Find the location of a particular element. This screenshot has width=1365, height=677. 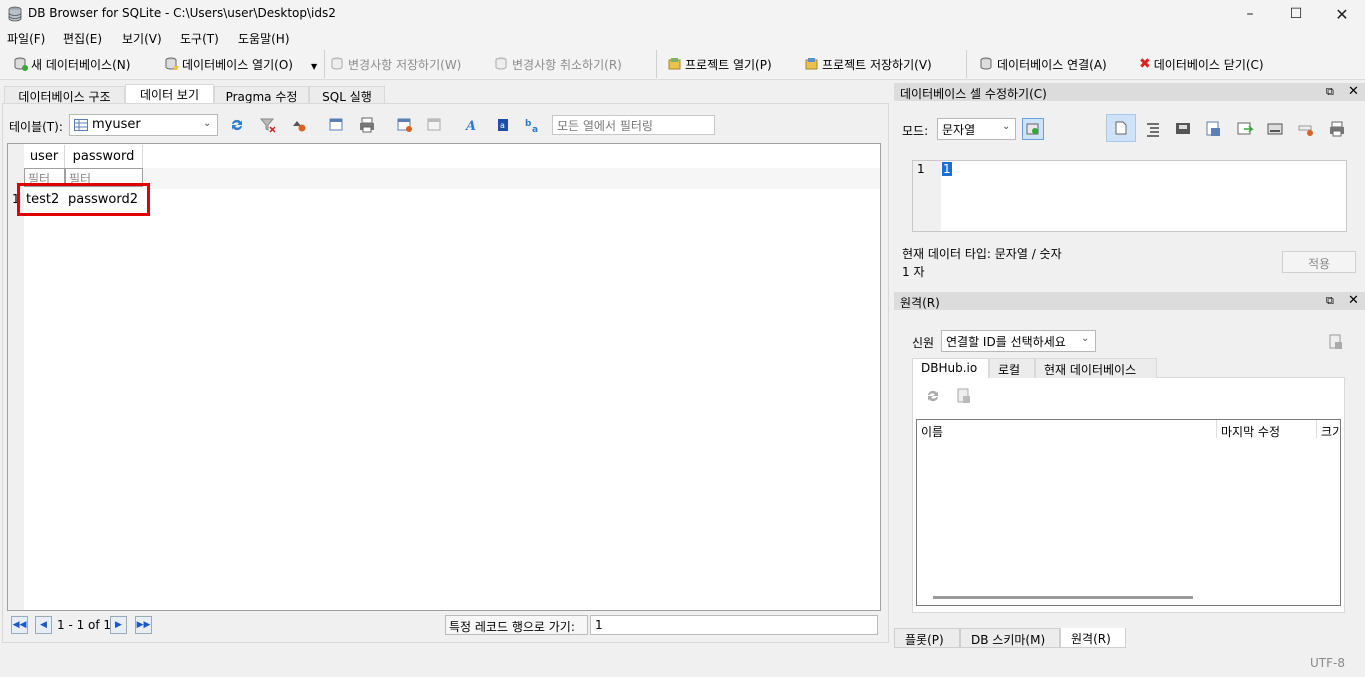

import-icon is located at coordinates (1184, 129).